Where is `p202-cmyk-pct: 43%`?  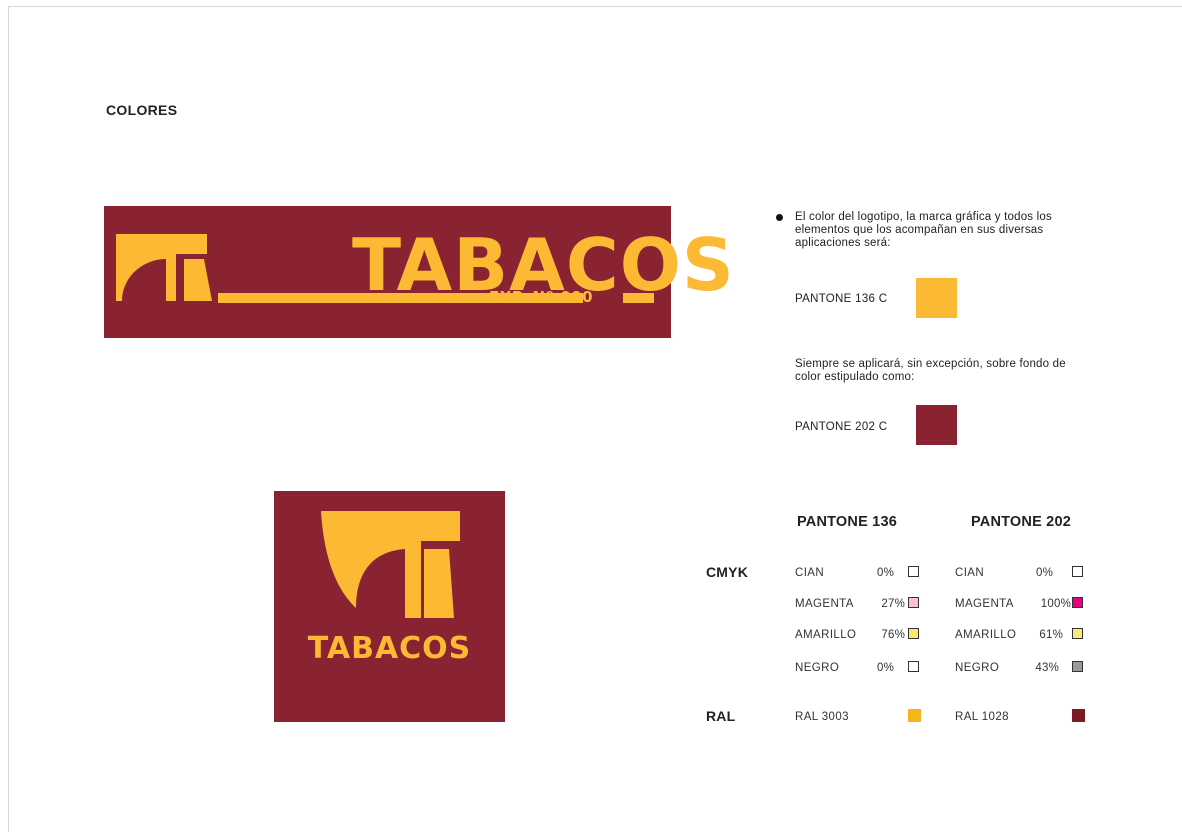
p202-cmyk-pct: 43% is located at coordinates (1047, 668).